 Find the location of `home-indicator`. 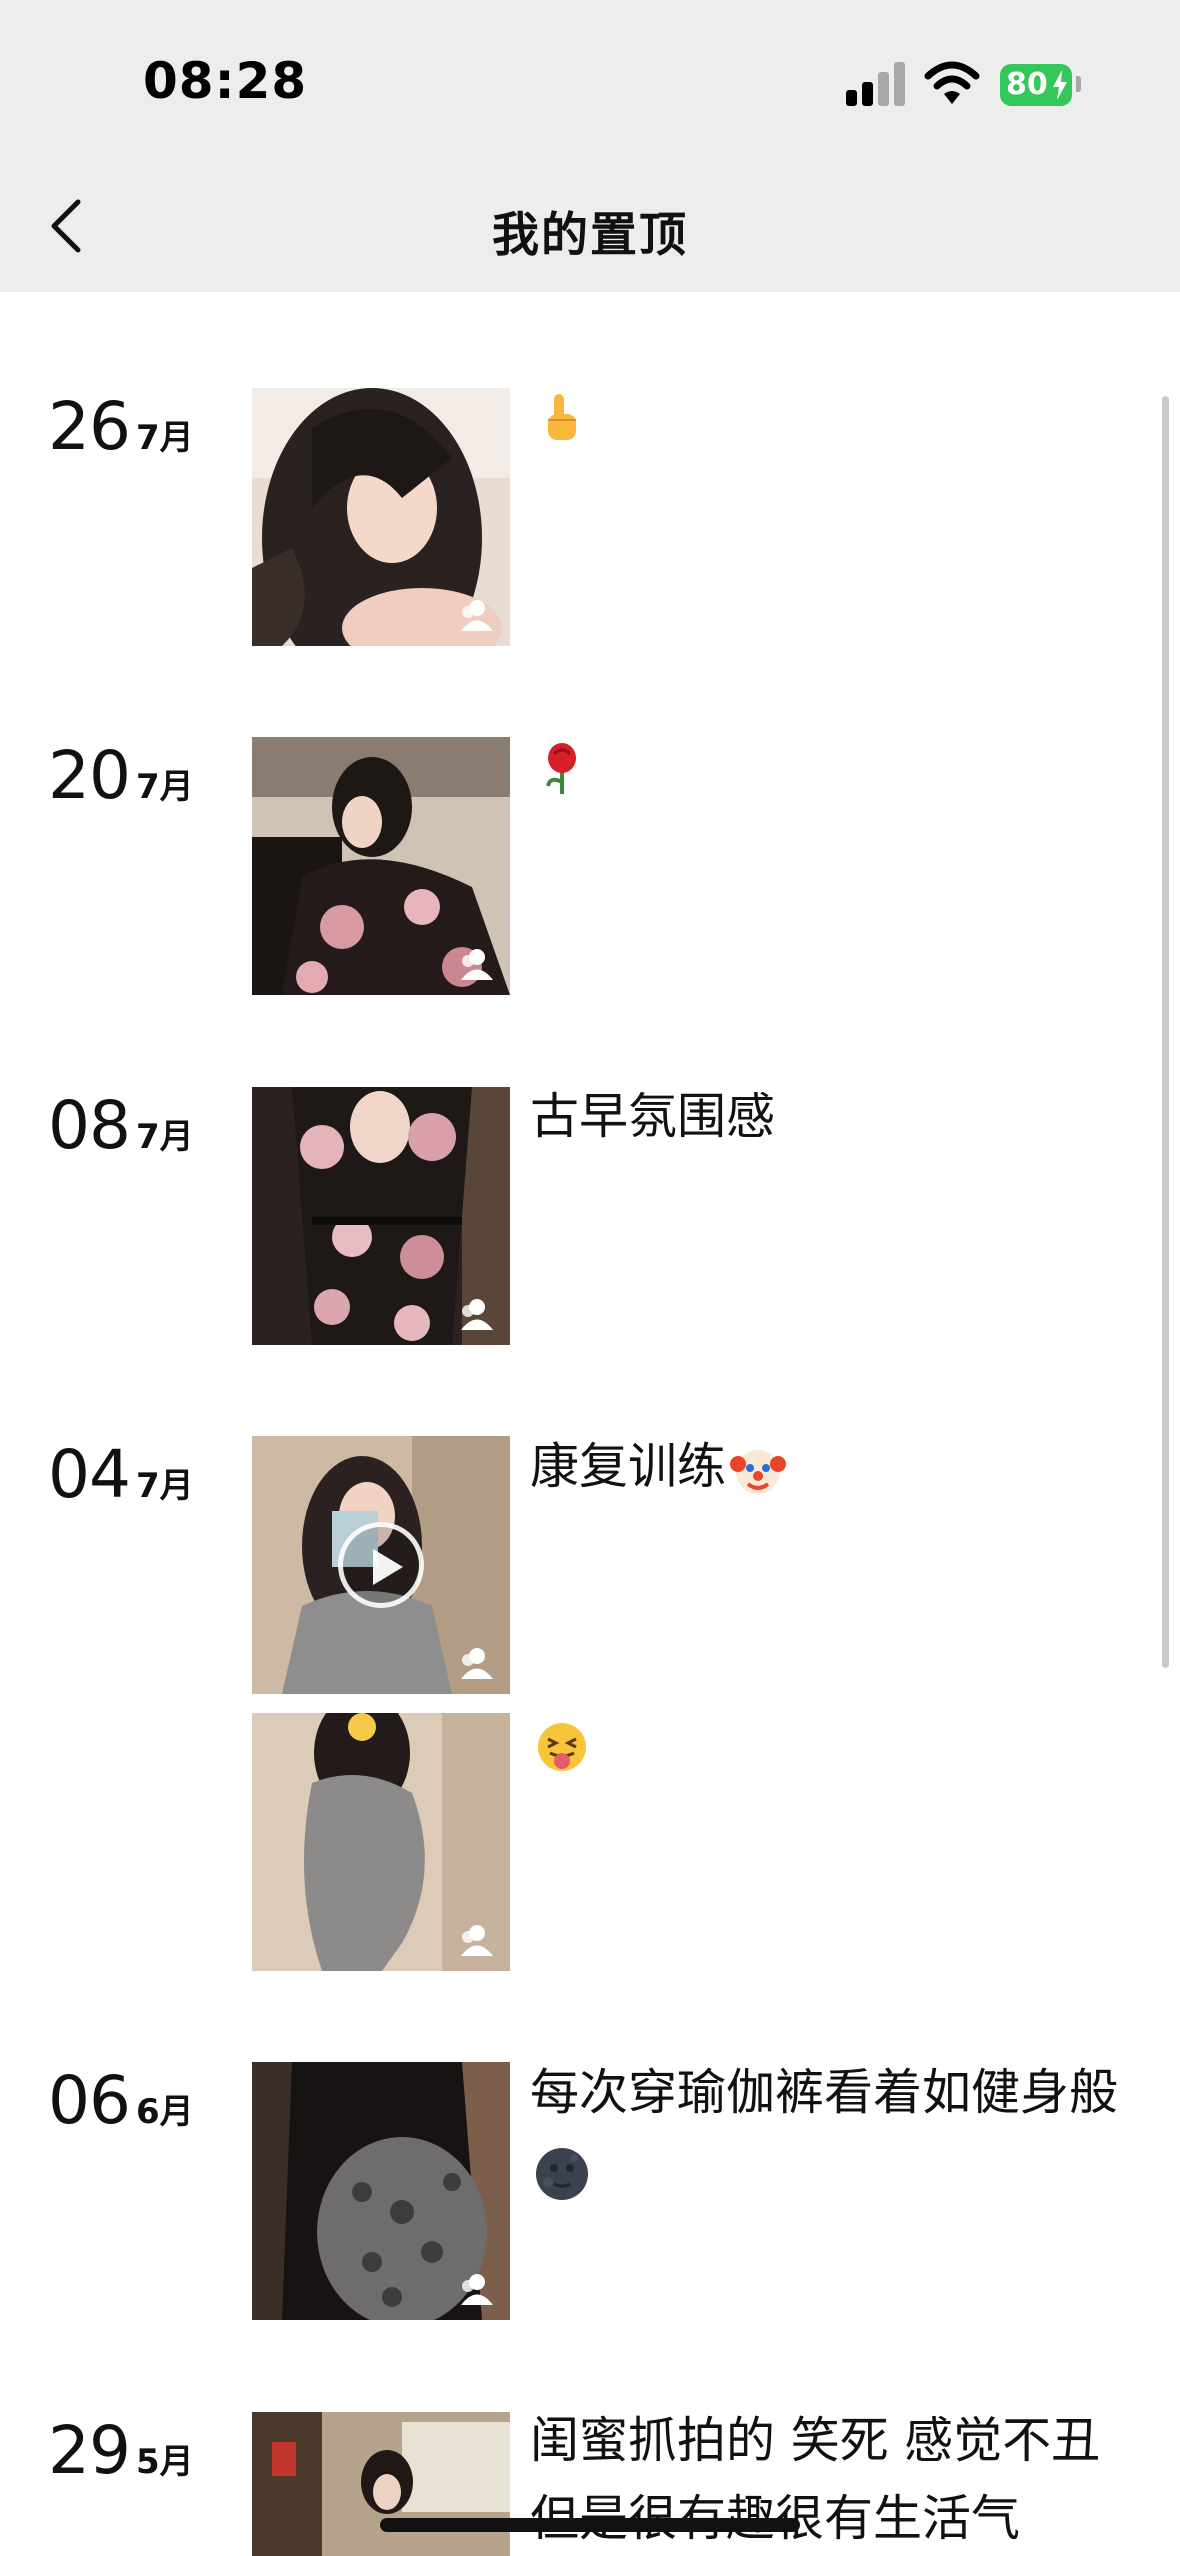

home-indicator is located at coordinates (590, 2525).